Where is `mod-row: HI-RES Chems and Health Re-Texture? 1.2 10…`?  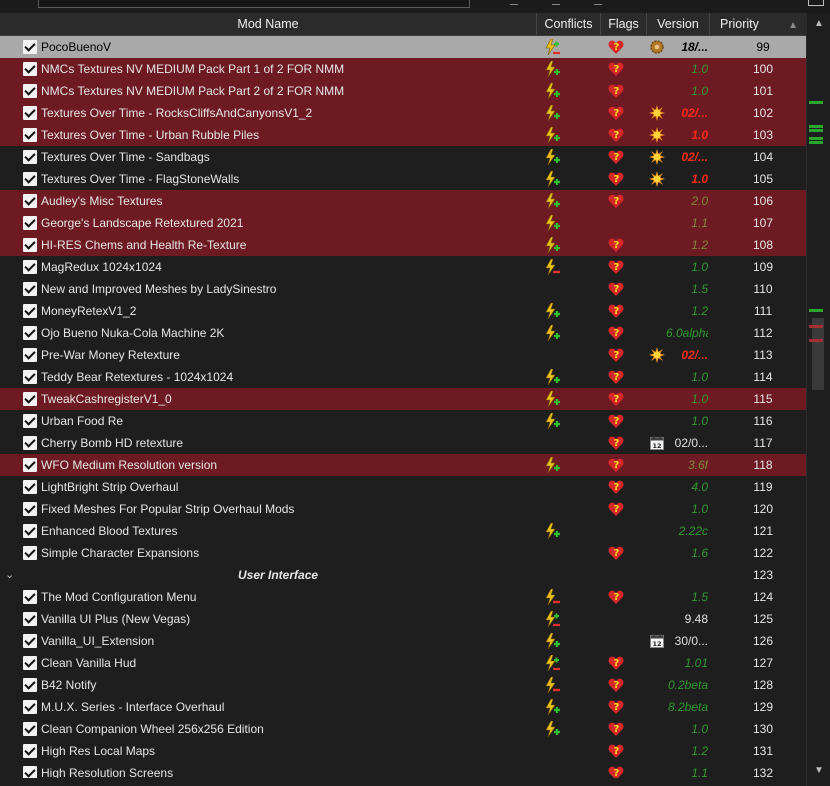 mod-row: HI-RES Chems and Health Re-Texture? 1.2 10… is located at coordinates (403, 245).